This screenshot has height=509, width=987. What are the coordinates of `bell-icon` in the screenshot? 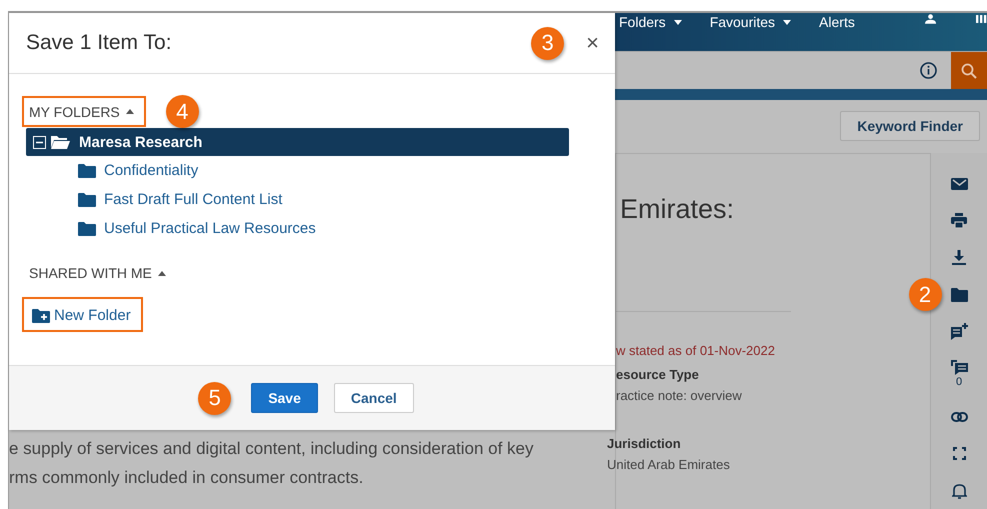 It's located at (959, 490).